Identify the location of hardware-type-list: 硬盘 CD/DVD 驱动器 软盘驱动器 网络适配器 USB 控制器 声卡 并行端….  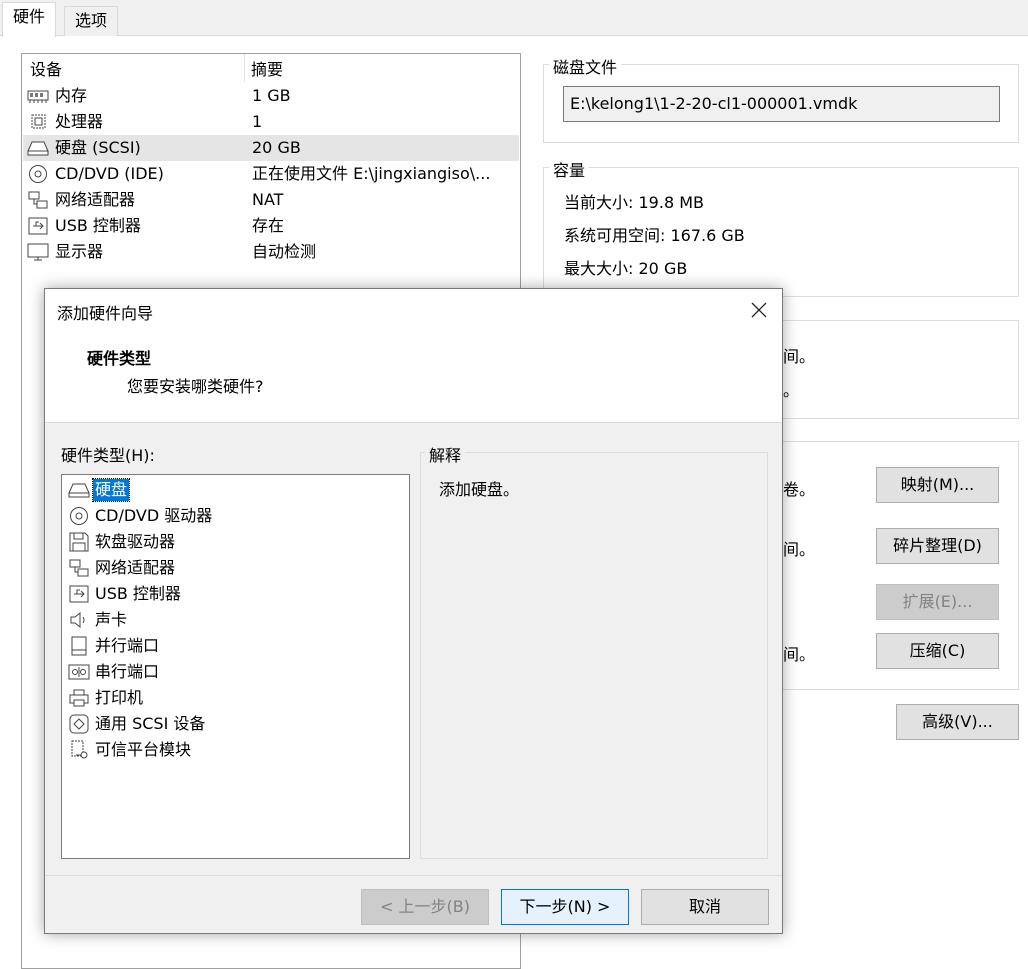
(235, 666).